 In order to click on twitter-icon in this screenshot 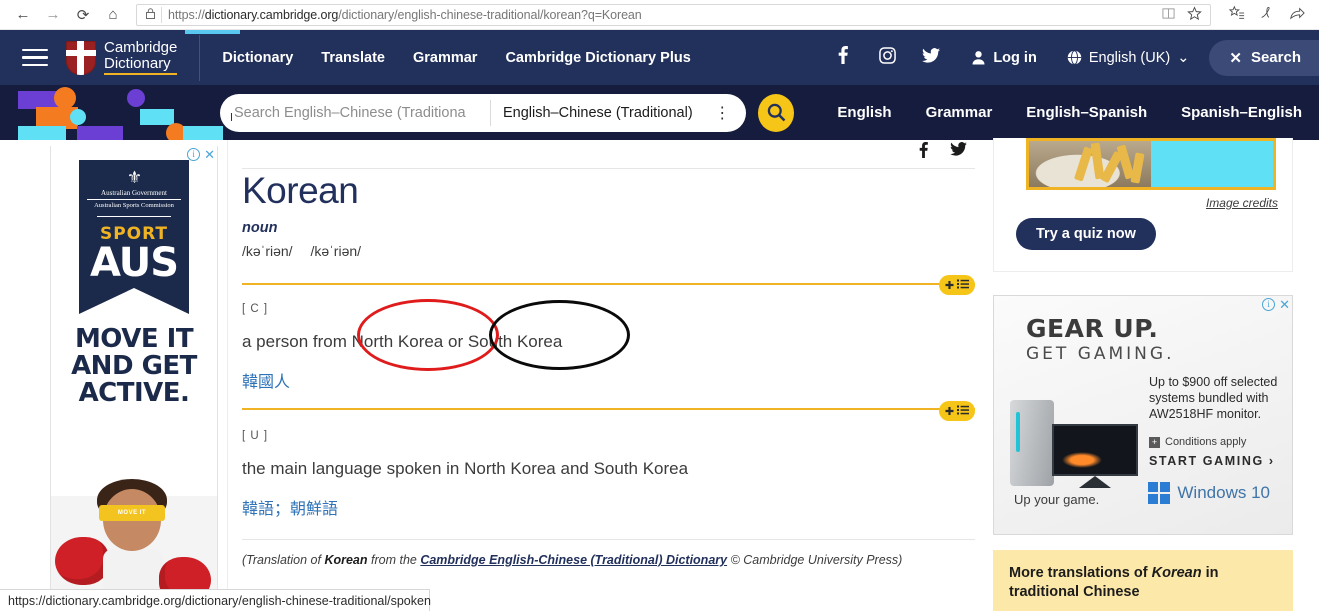, I will do `click(931, 57)`.